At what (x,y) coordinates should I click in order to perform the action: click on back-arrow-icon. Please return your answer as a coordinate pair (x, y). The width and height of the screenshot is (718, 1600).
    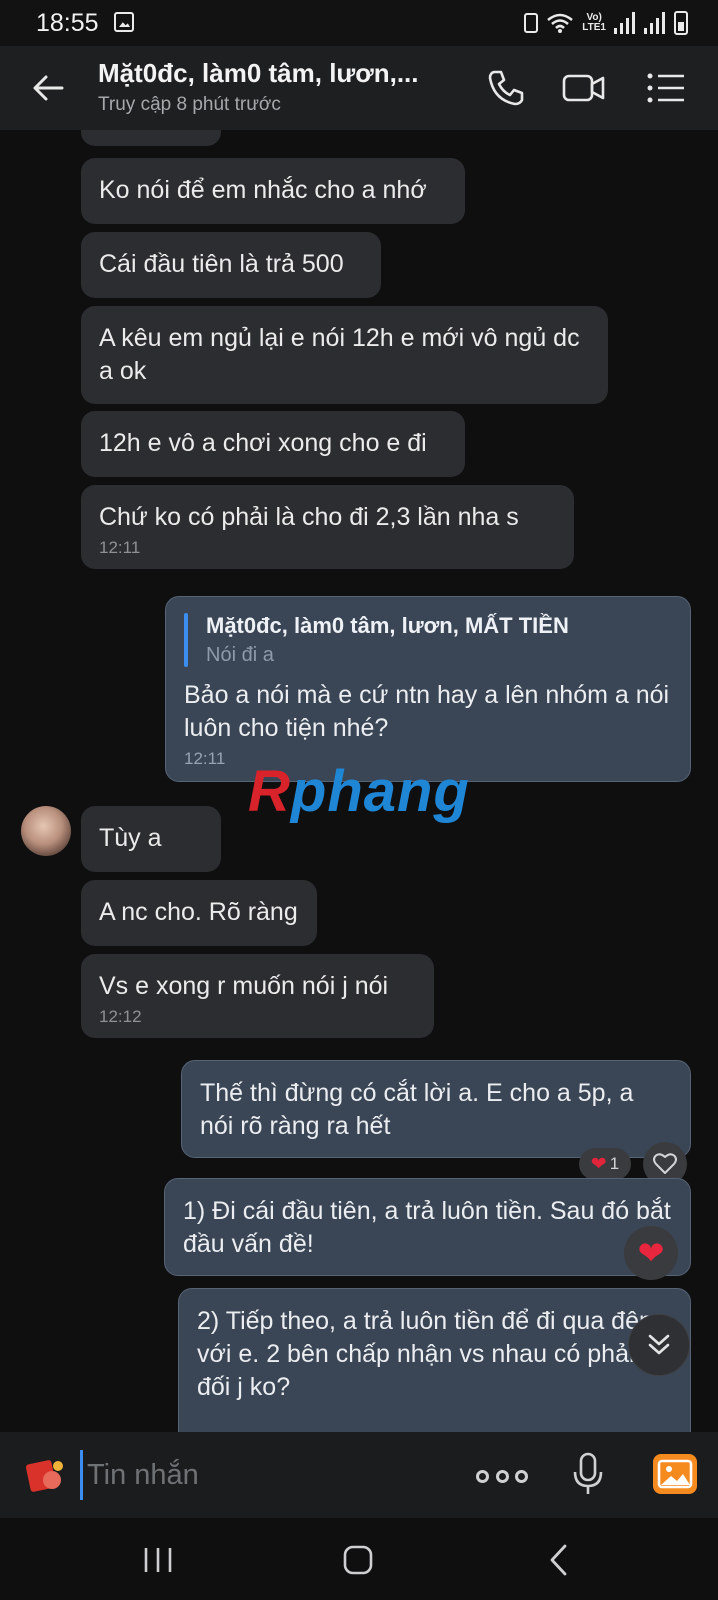
    Looking at the image, I should click on (48, 88).